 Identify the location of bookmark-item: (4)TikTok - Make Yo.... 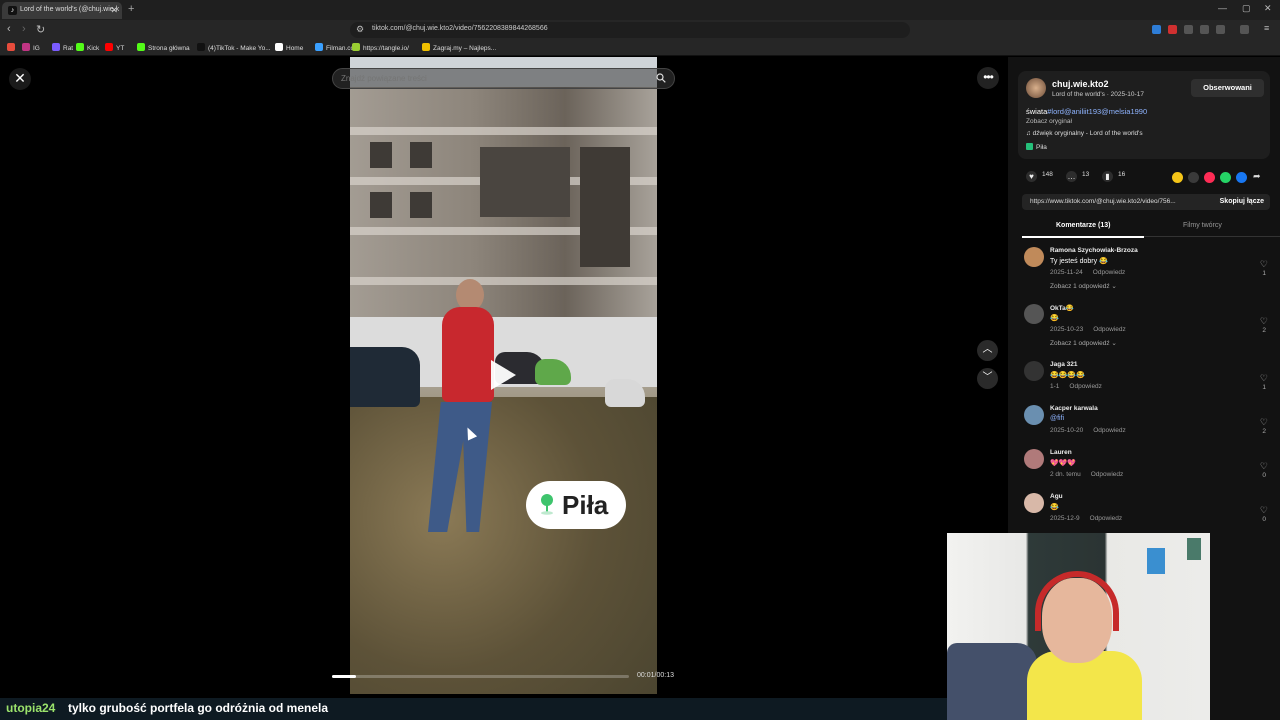
(234, 47).